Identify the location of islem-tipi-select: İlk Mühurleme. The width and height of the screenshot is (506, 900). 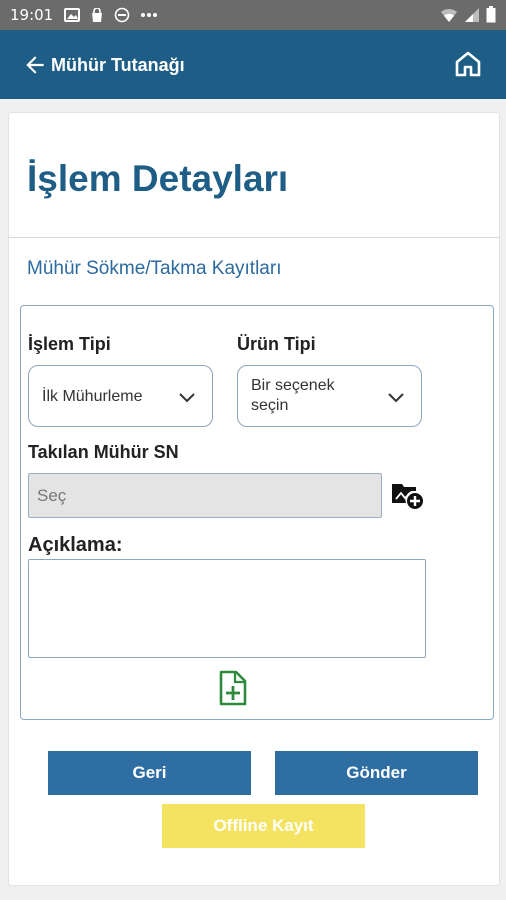
(120, 396).